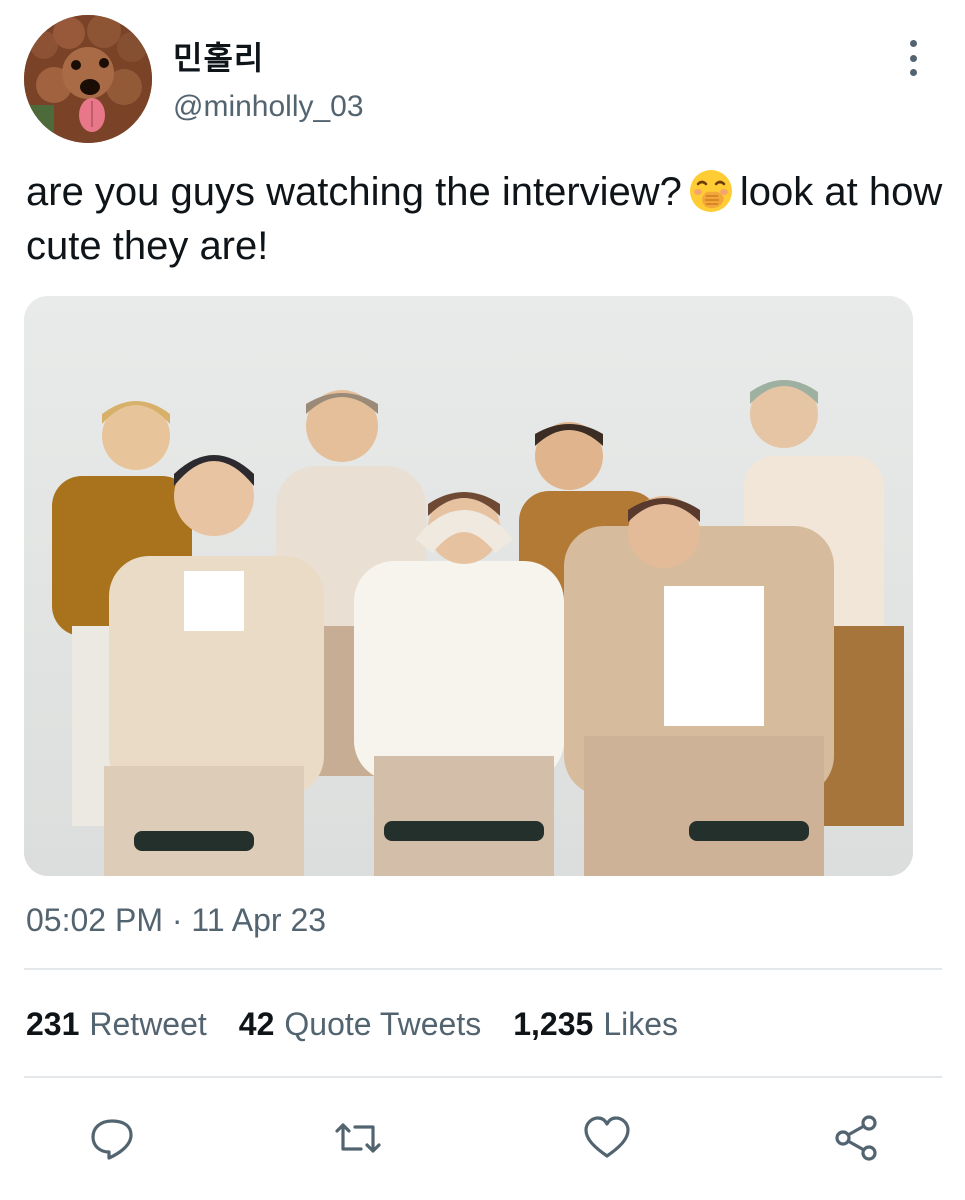  I want to click on retweets-stat: 231 Retweet, so click(116, 1024).